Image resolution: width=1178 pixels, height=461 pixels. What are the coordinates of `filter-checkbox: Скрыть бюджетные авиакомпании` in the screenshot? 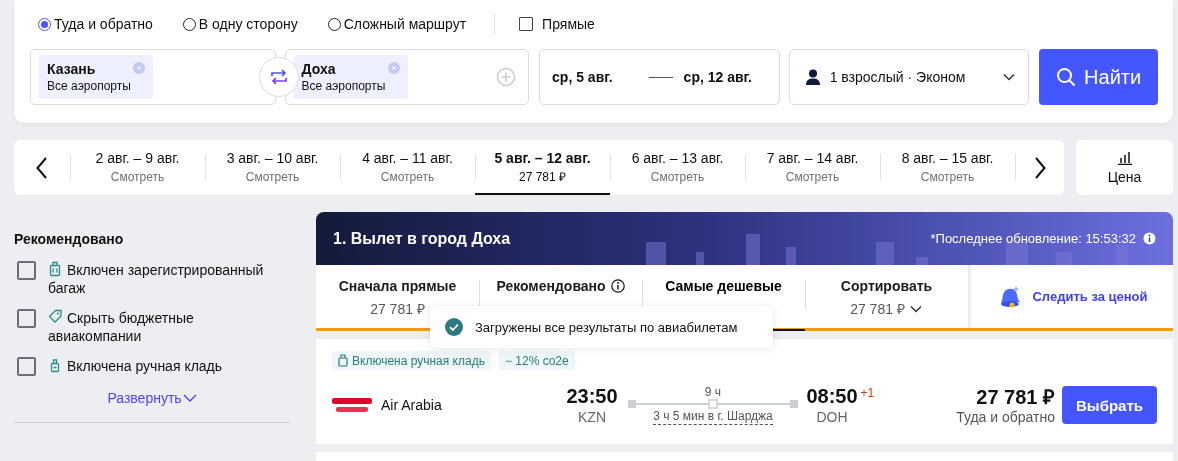 It's located at (153, 327).